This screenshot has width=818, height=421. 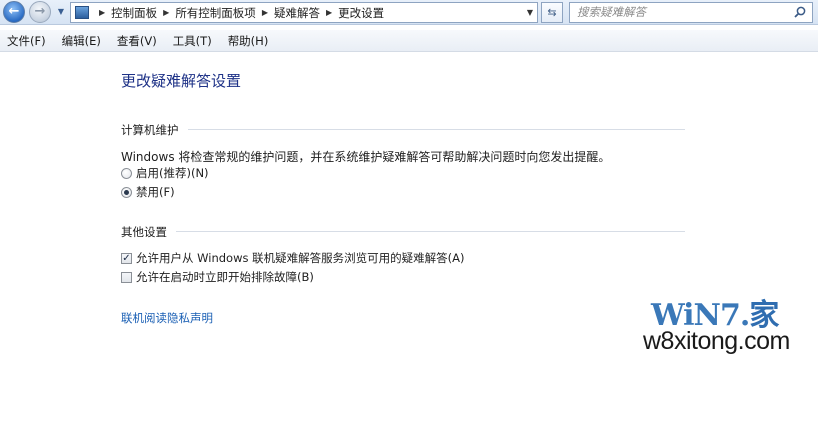 What do you see at coordinates (61, 12) in the screenshot?
I see `recent-pages-dropdown: ▼` at bounding box center [61, 12].